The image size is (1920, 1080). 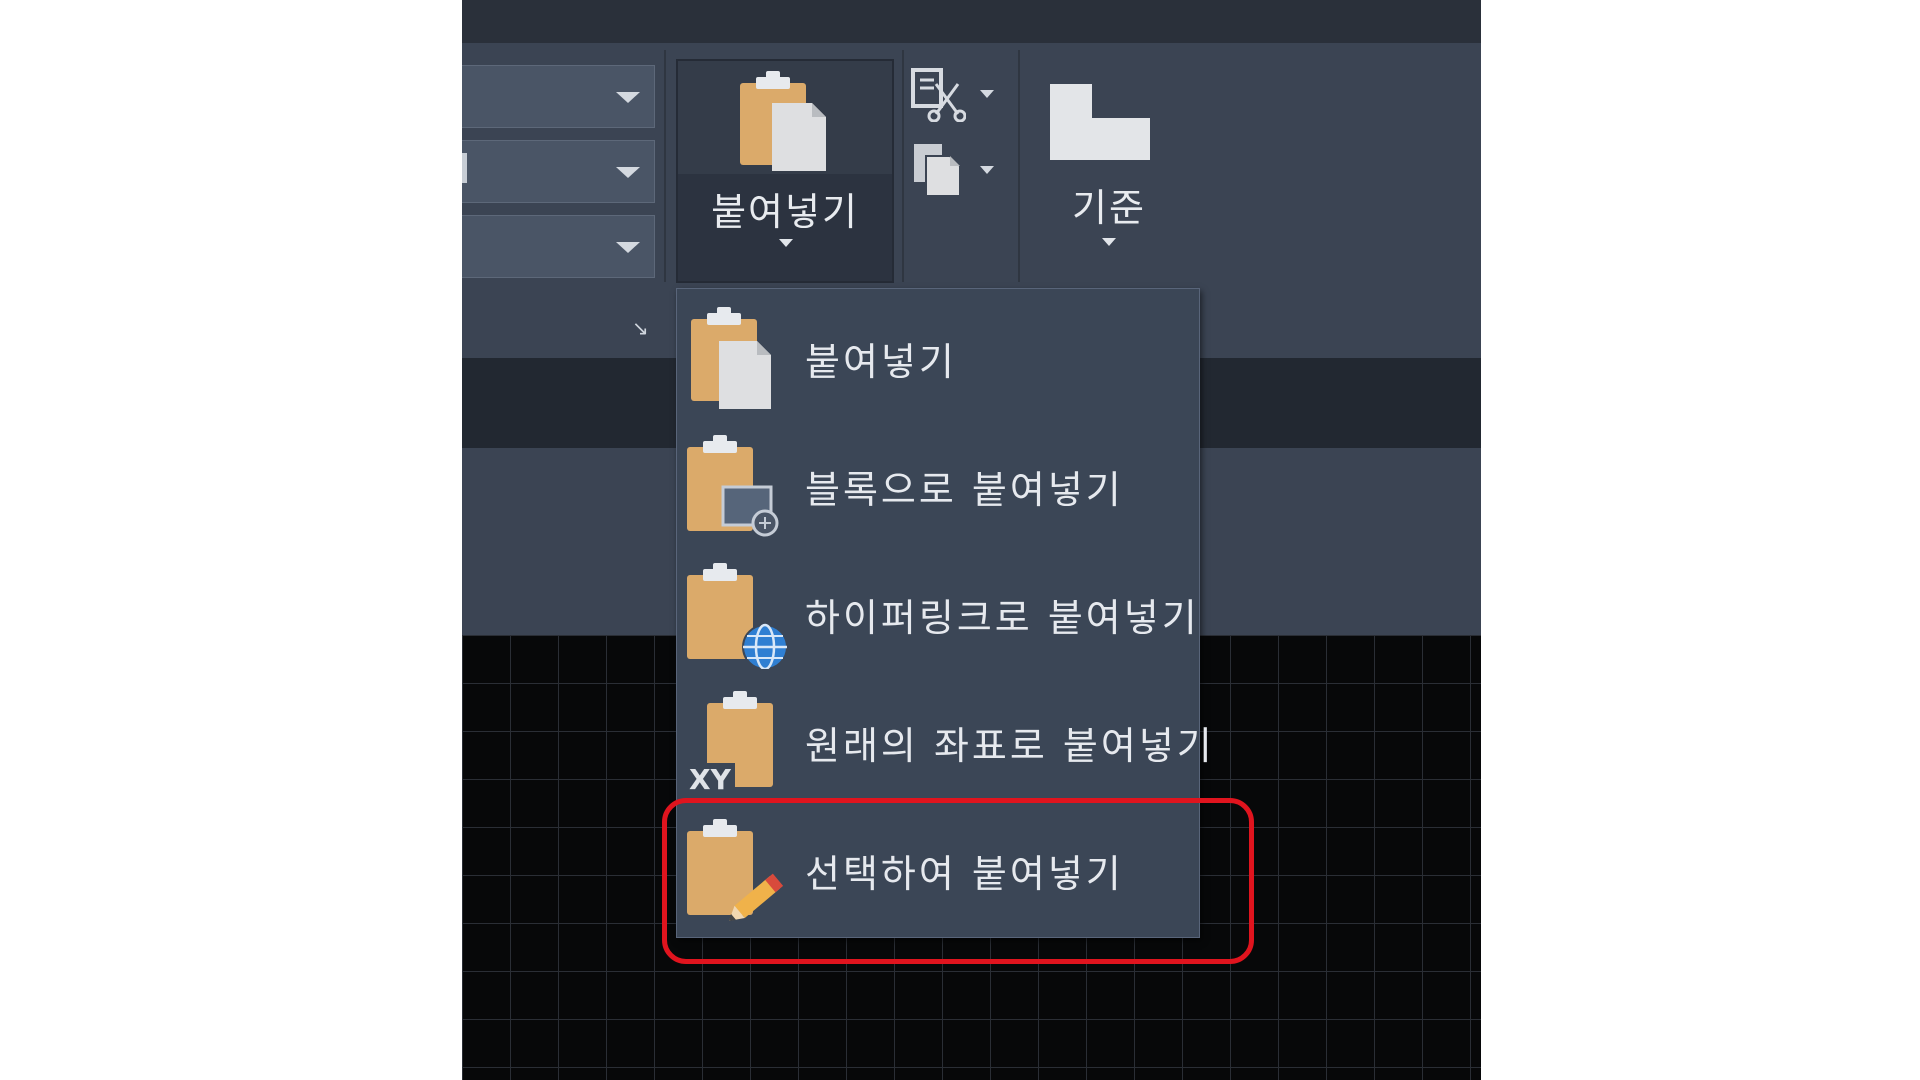 What do you see at coordinates (1002, 618) in the screenshot?
I see `menu-item-label: 하이퍼링크로 붙여넣기` at bounding box center [1002, 618].